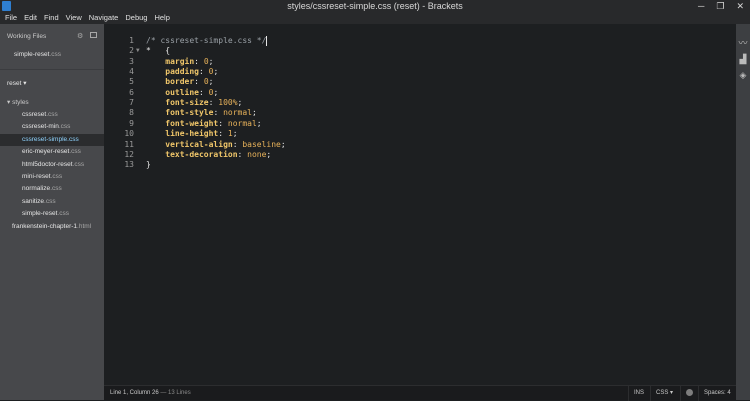 The height and width of the screenshot is (401, 750). What do you see at coordinates (131, 40) in the screenshot?
I see `line-number: 1` at bounding box center [131, 40].